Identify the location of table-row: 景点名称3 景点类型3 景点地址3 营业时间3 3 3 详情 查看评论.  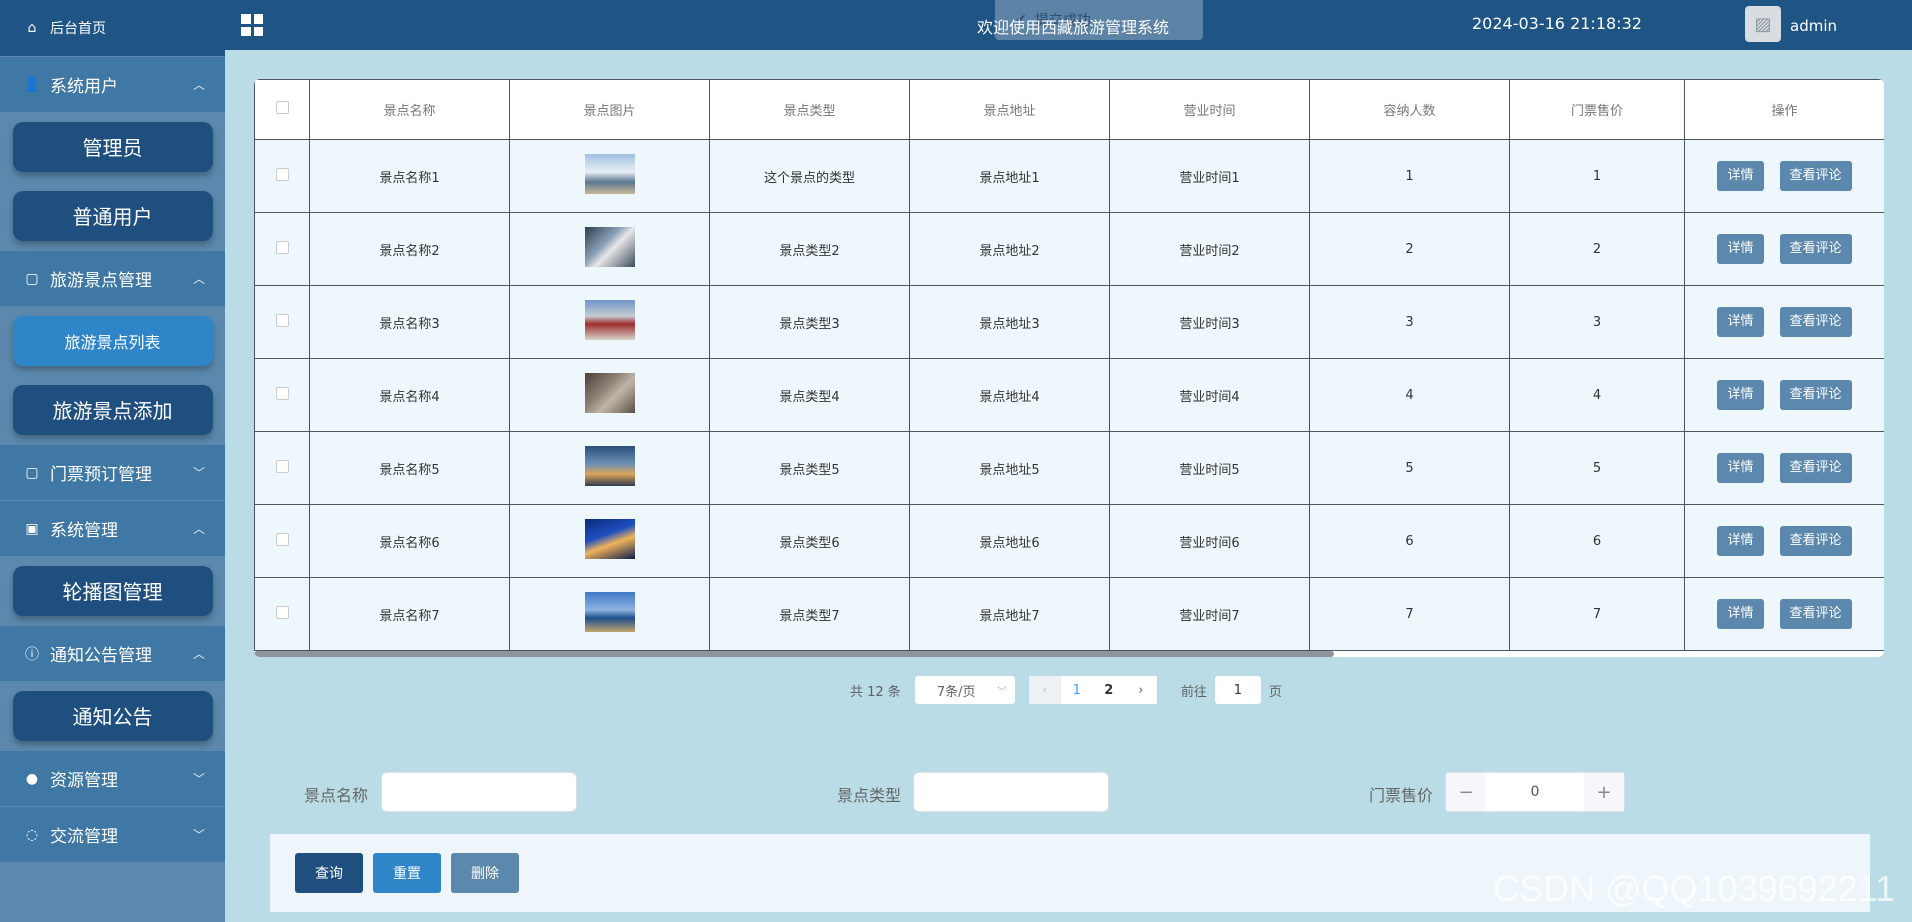
(1069, 322).